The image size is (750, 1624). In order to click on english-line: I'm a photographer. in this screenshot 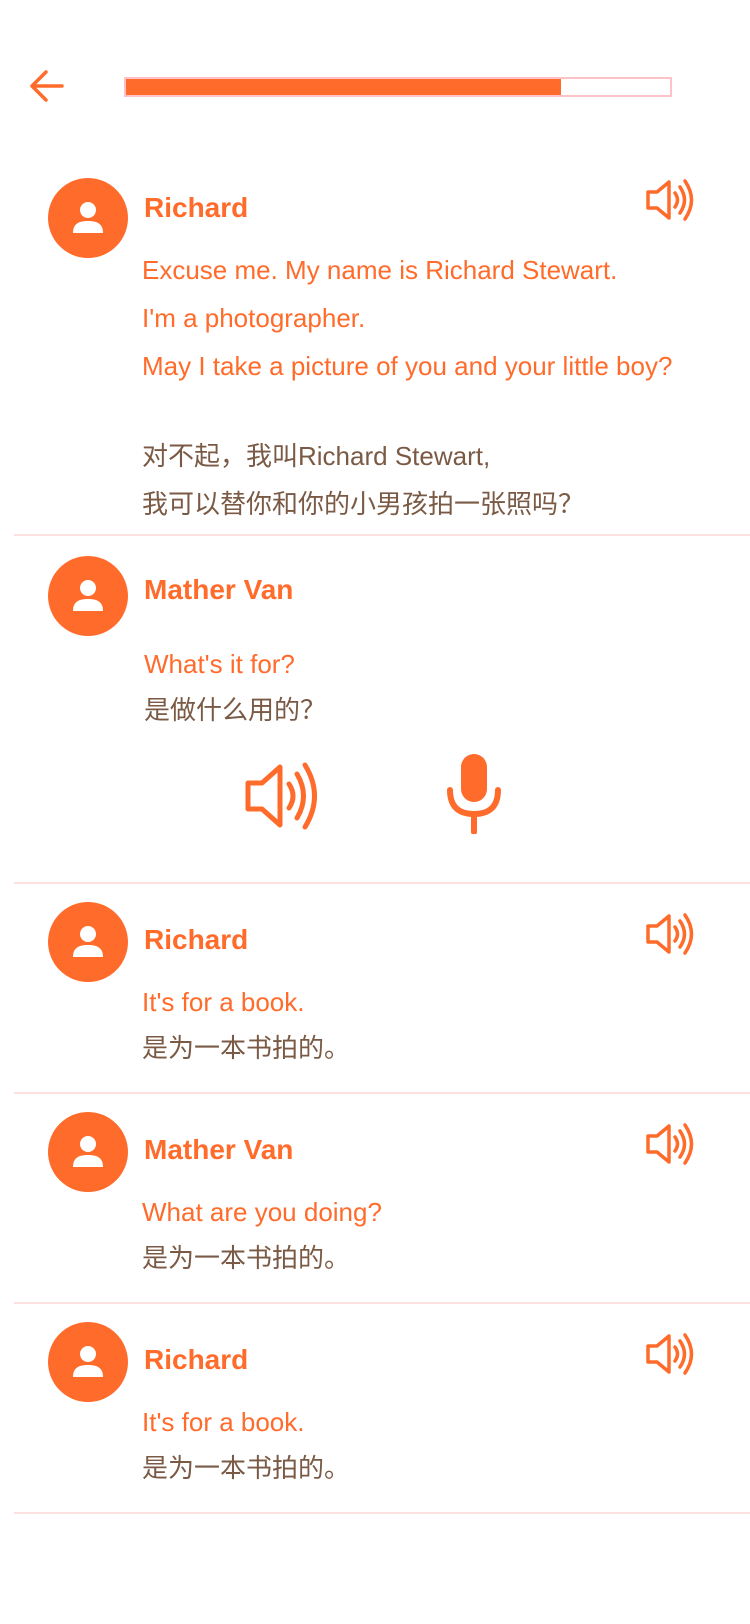, I will do `click(254, 318)`.